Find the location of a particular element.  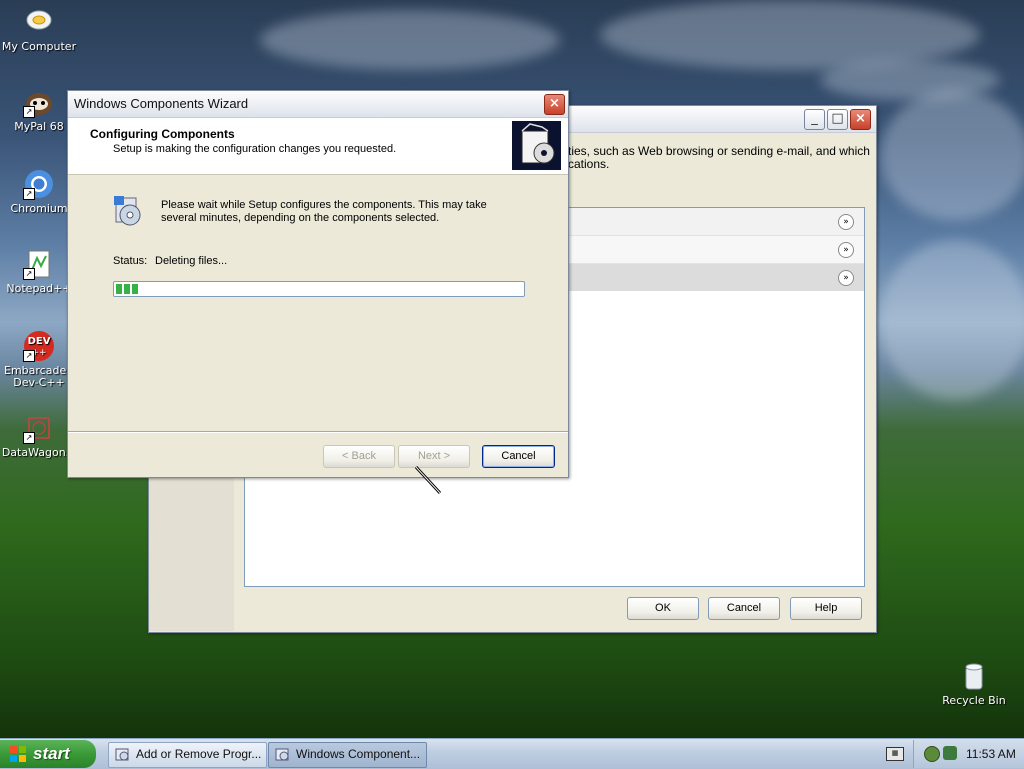

mypal-icon: ↗ is located at coordinates (39, 102).